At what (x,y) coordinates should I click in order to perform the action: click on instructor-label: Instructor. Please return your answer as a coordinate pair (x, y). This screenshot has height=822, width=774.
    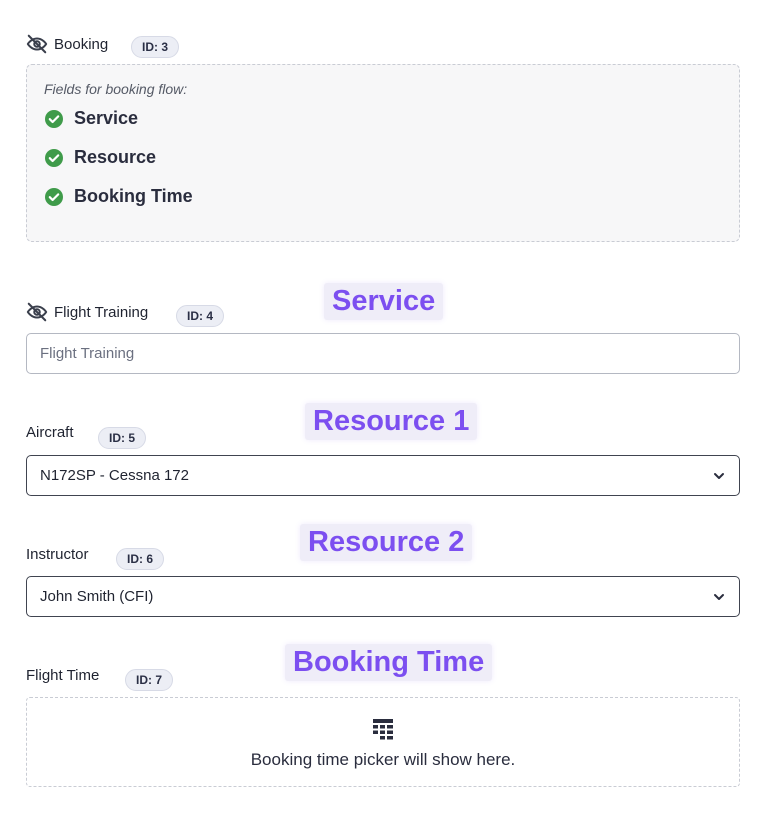
    Looking at the image, I should click on (57, 554).